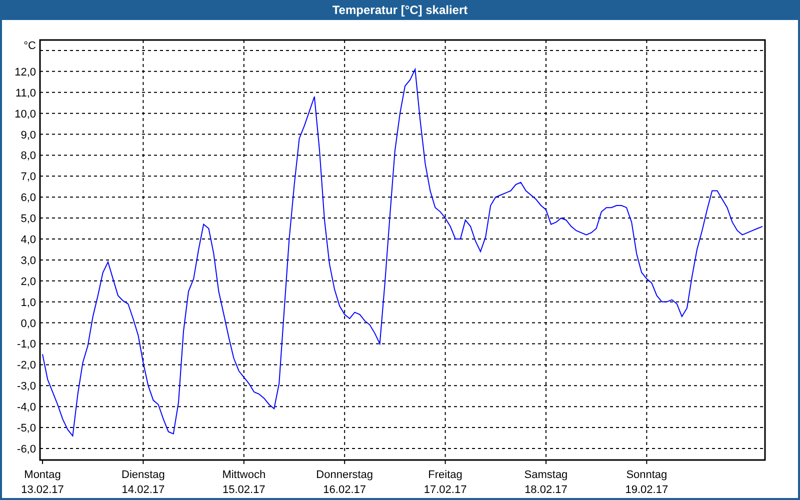 The image size is (800, 500). What do you see at coordinates (26, 428) in the screenshot?
I see `y-tick-label: -5,0` at bounding box center [26, 428].